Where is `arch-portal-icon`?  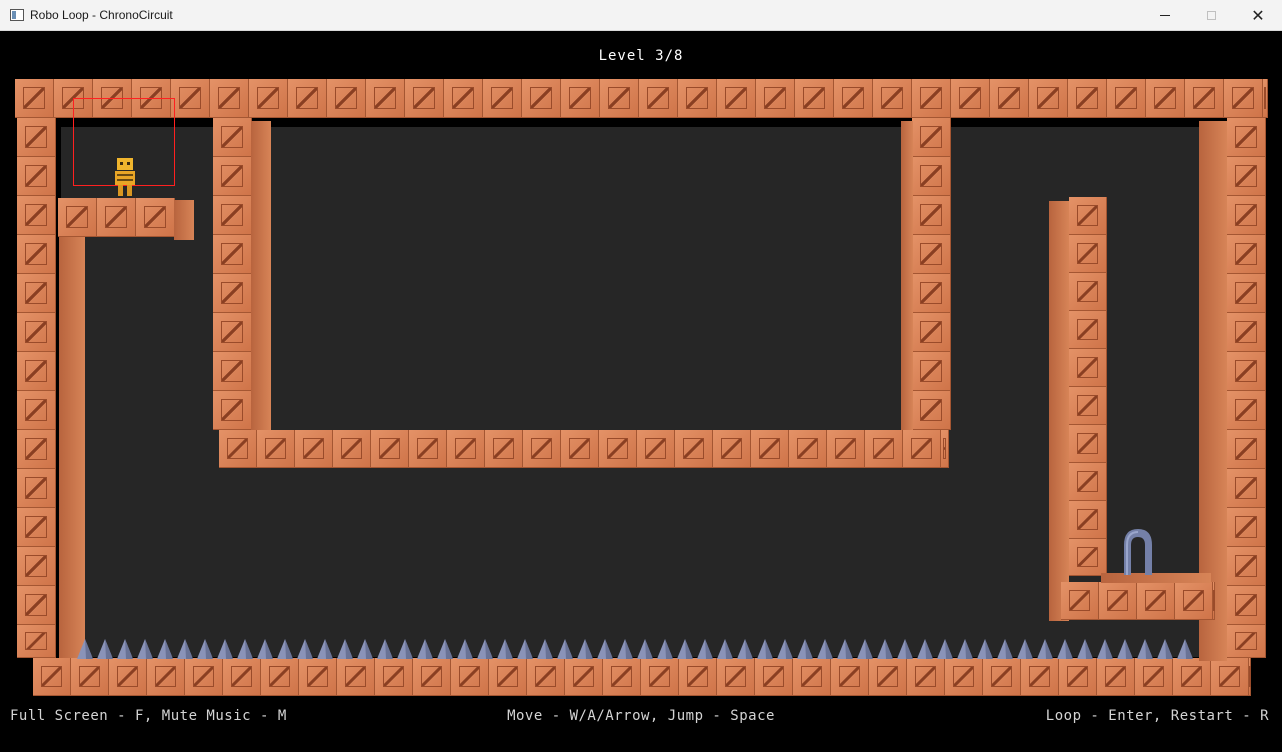
arch-portal-icon is located at coordinates (1138, 552).